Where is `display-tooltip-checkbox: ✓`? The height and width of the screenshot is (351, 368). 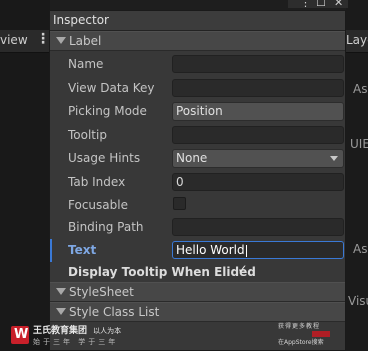
display-tooltip-checkbox: ✓ is located at coordinates (242, 269).